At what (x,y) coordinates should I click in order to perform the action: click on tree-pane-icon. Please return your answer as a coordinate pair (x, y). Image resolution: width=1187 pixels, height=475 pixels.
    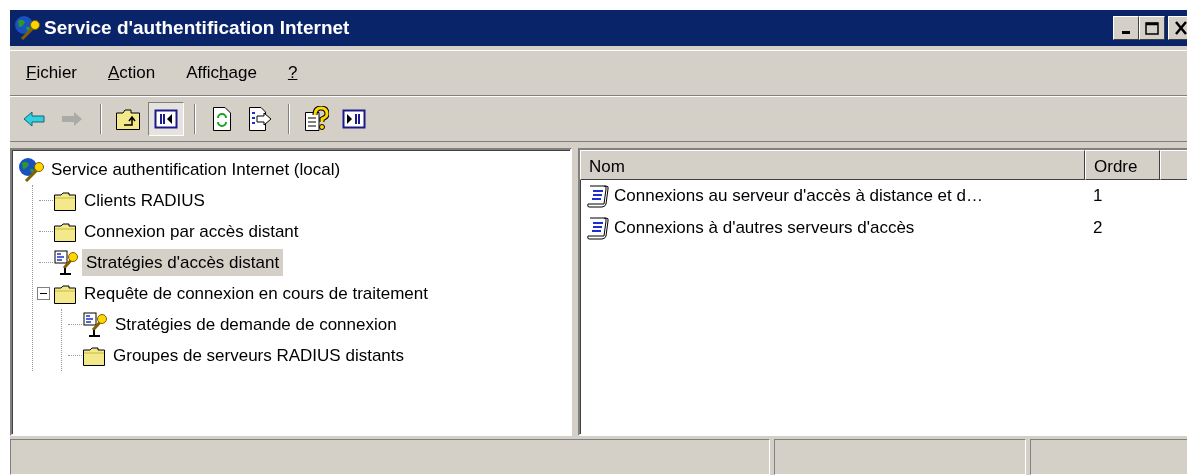
    Looking at the image, I should click on (166, 119).